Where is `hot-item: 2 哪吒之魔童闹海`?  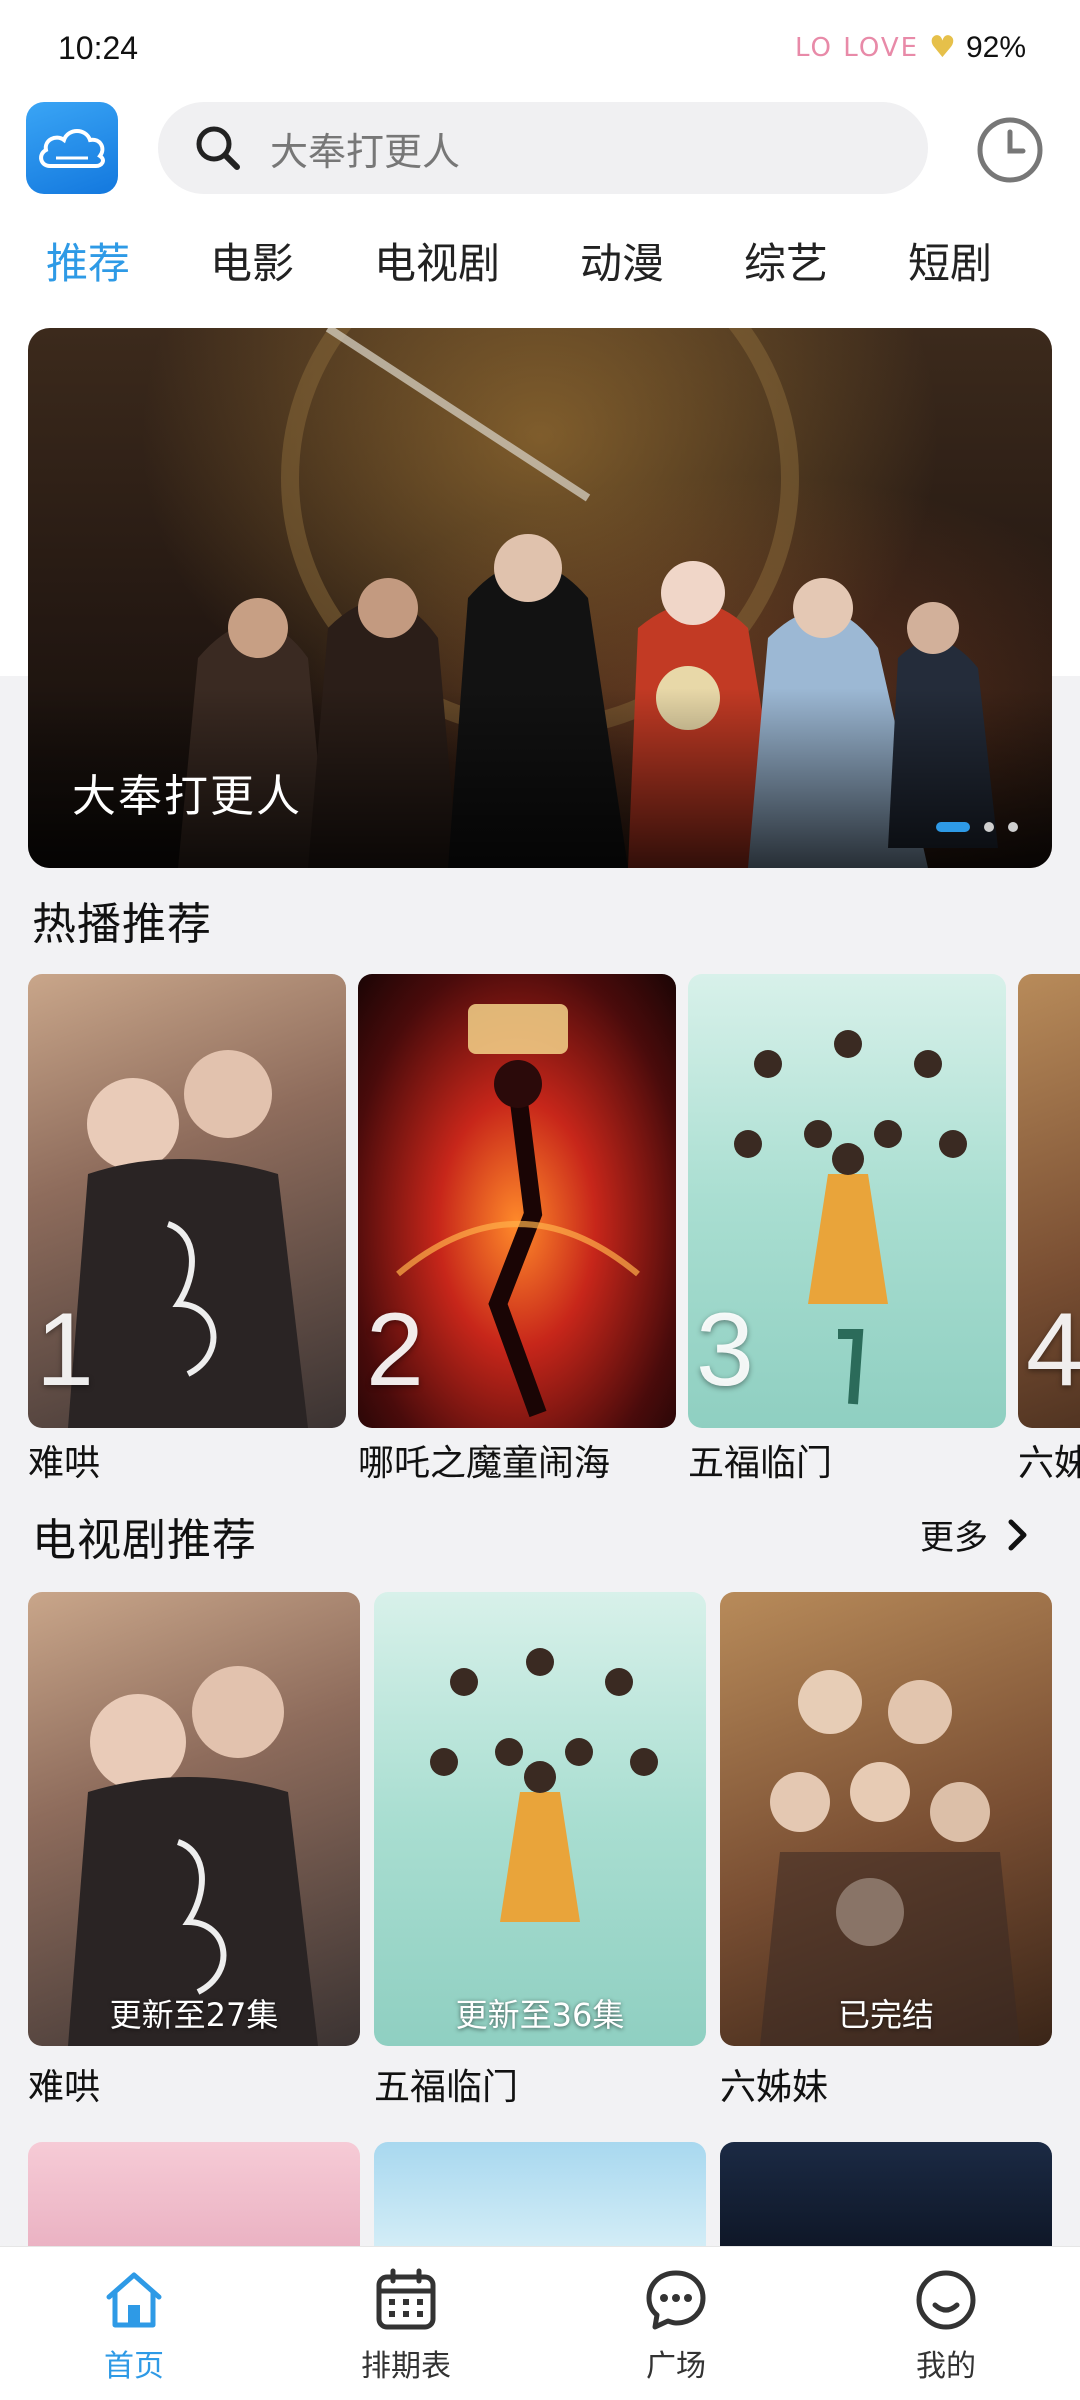 hot-item: 2 哪吒之魔童闹海 is located at coordinates (517, 1230).